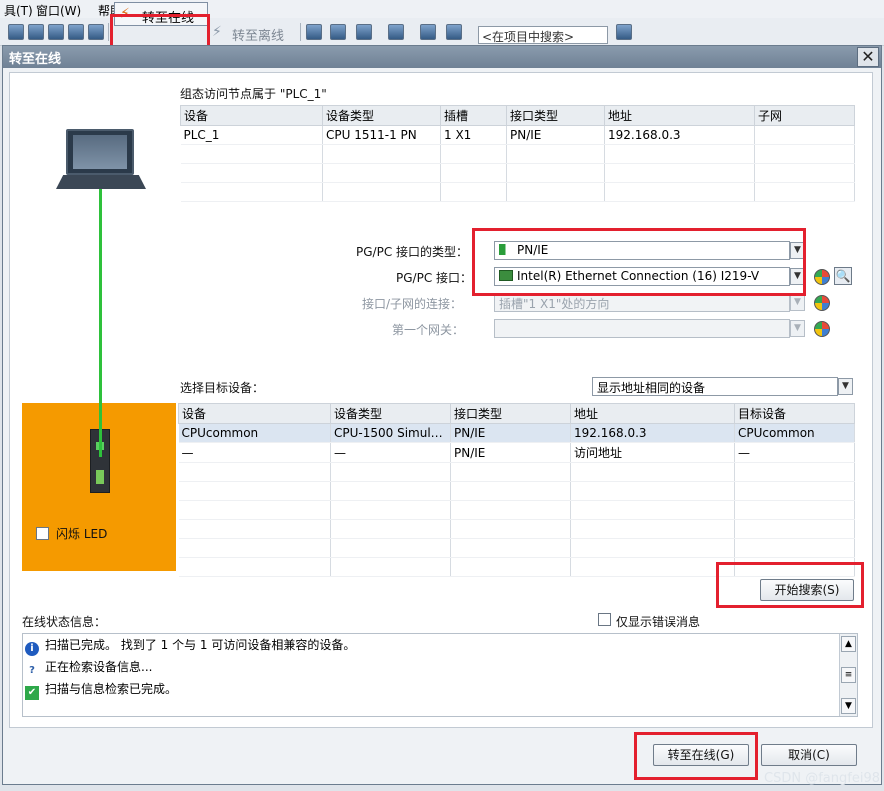  Describe the element at coordinates (16, 32) in the screenshot. I see `toolbar-download-icon` at that location.